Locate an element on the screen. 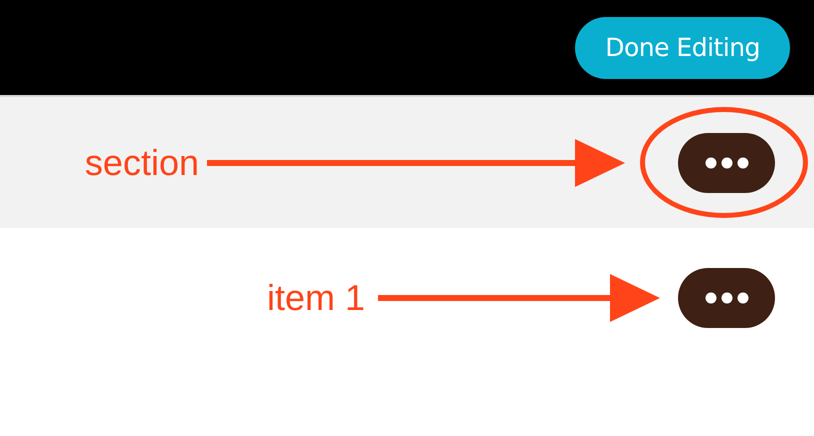 This screenshot has height=436, width=814. done-editing-button: Done Editing is located at coordinates (682, 47).